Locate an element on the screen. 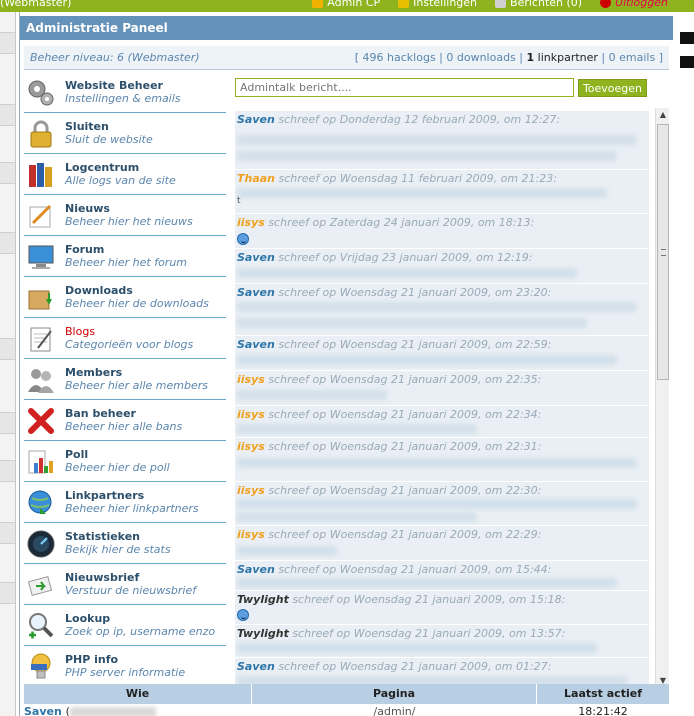  menu-item-title: Linkpartners is located at coordinates (105, 495).